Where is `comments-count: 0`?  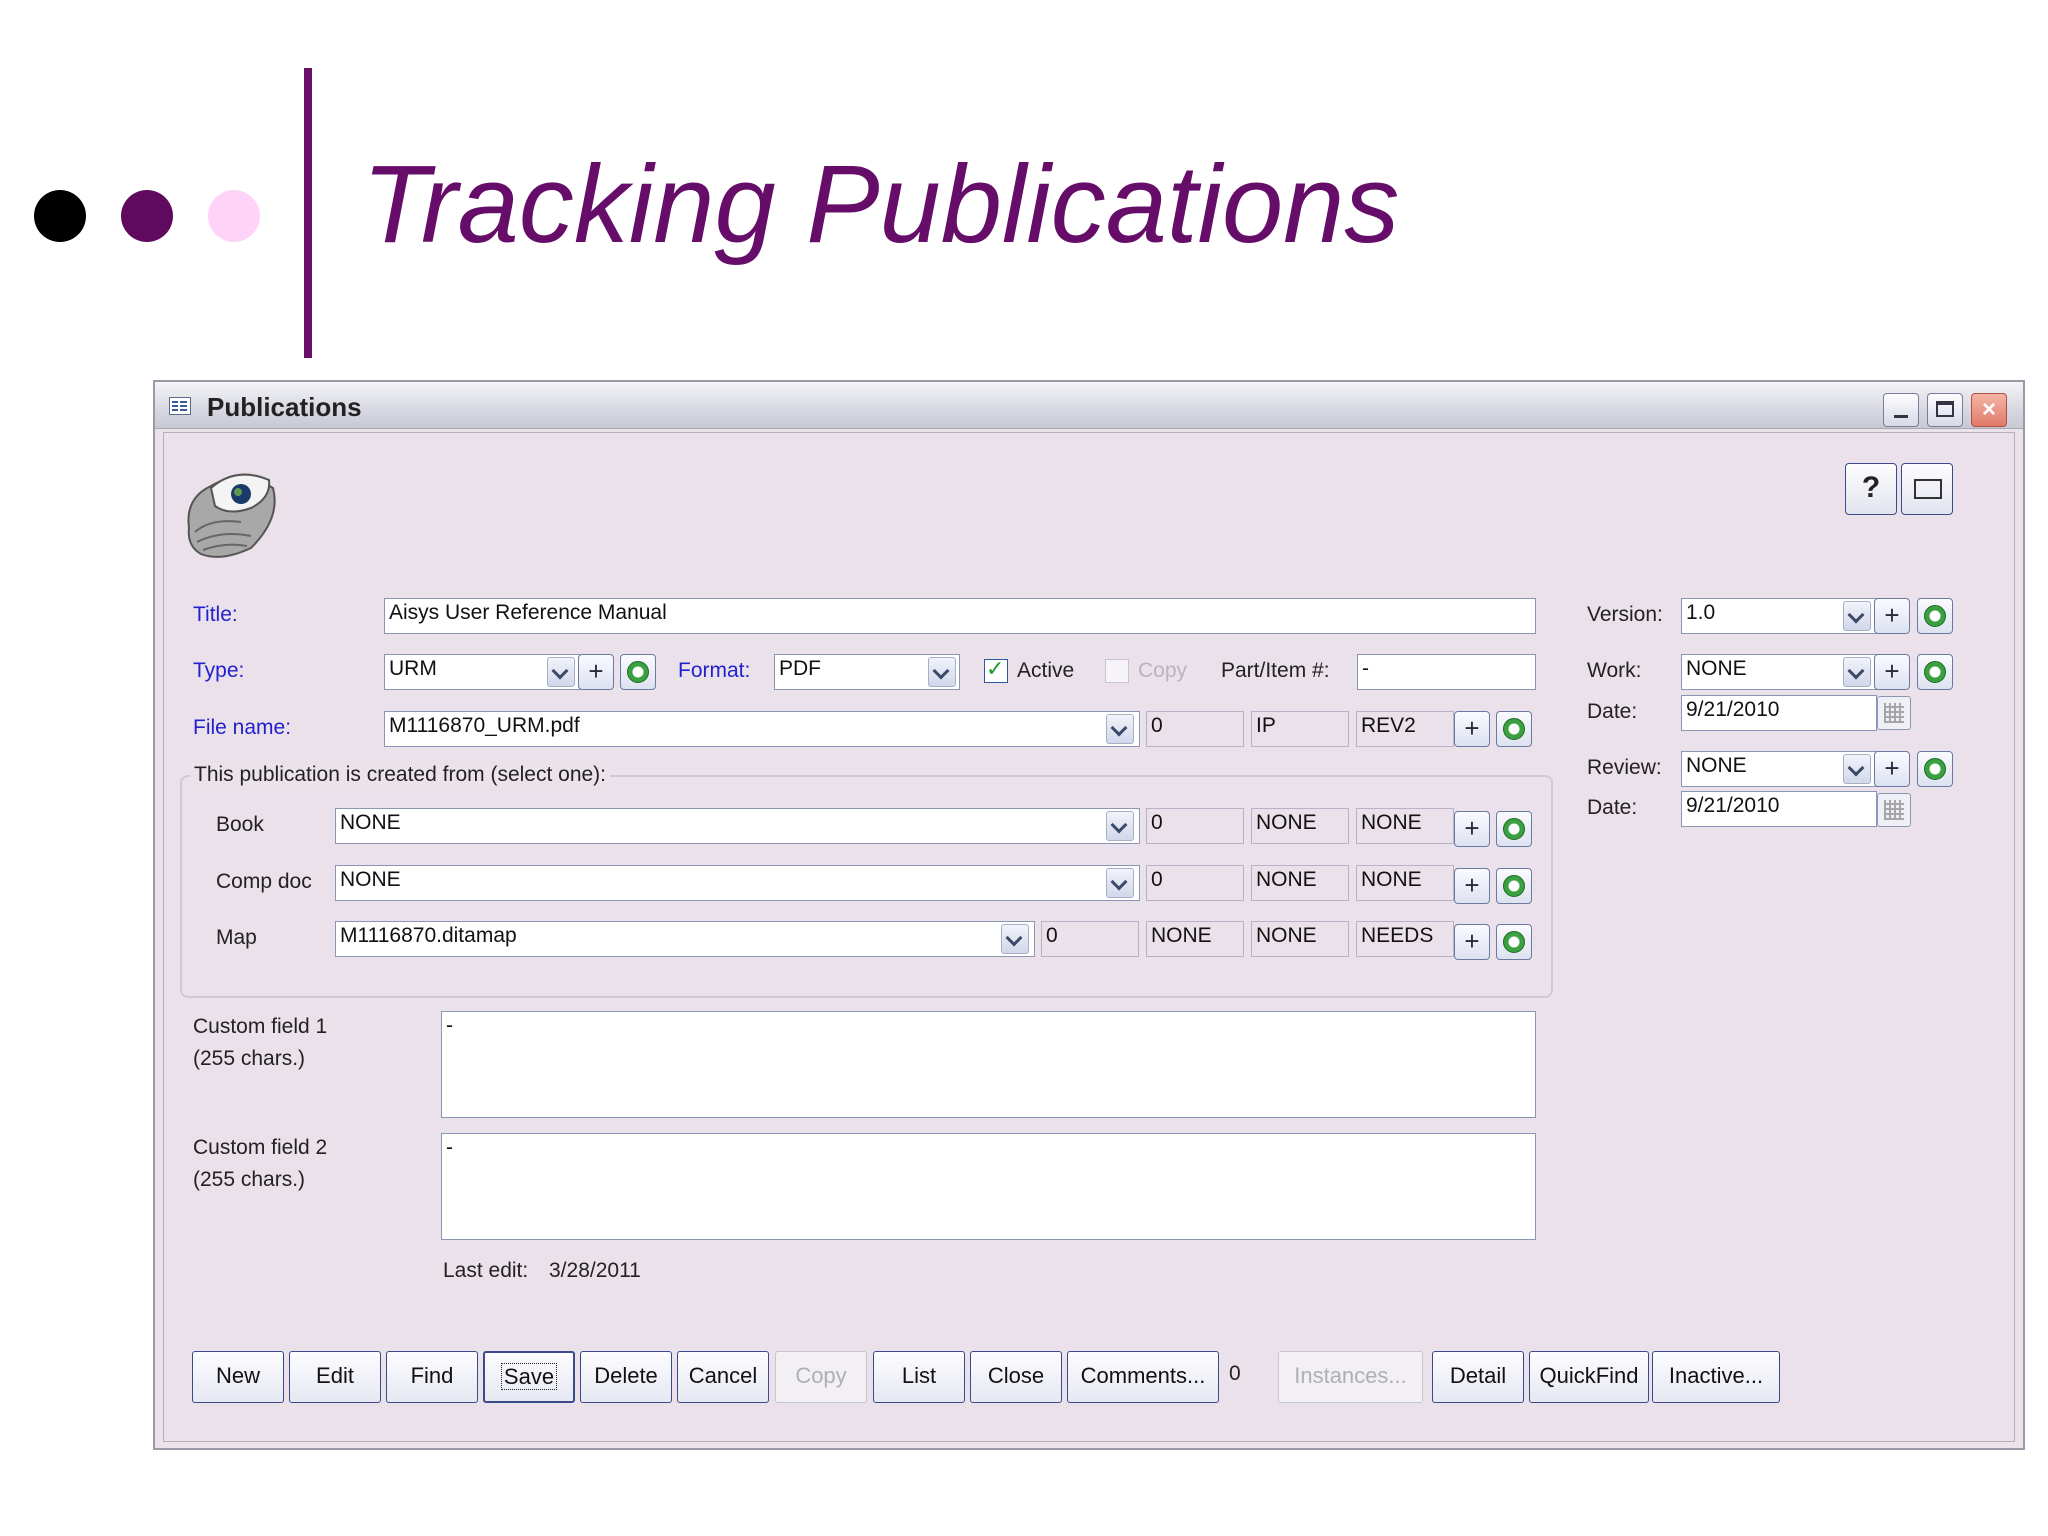 comments-count: 0 is located at coordinates (1235, 1373).